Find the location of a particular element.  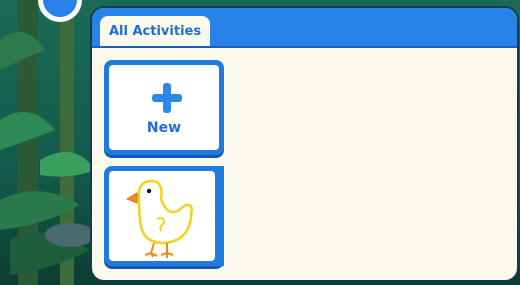

project-thumbnail is located at coordinates (162, 216).